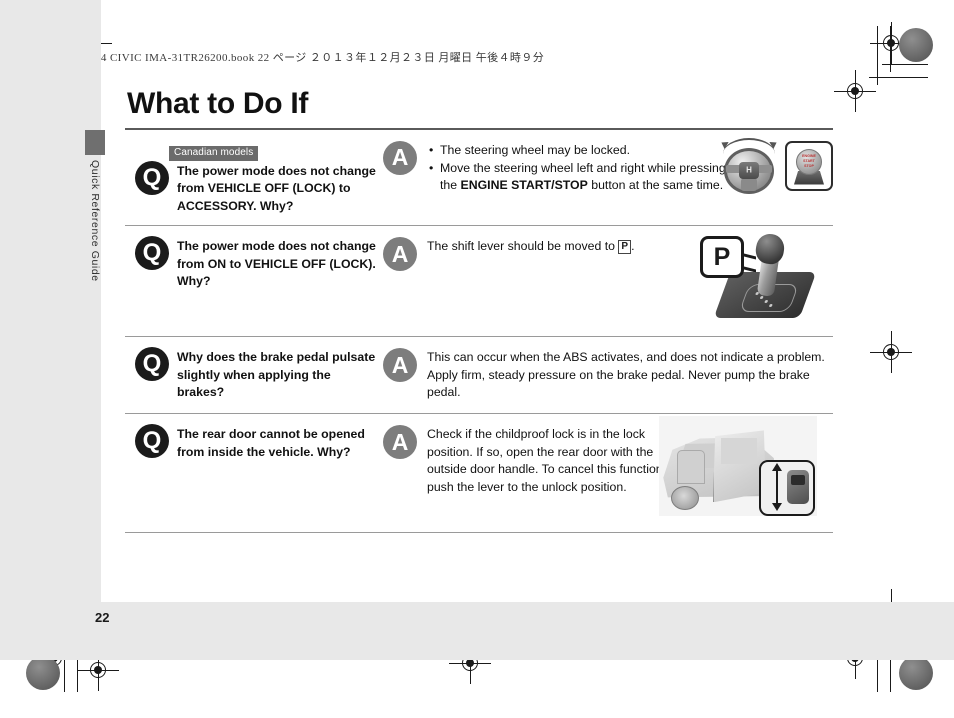 The image size is (954, 718). I want to click on answer-text-suffix: ., so click(633, 246).